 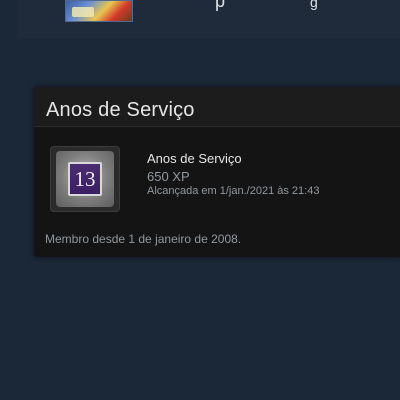 I want to click on badge-xp: 650 XP, so click(x=168, y=176).